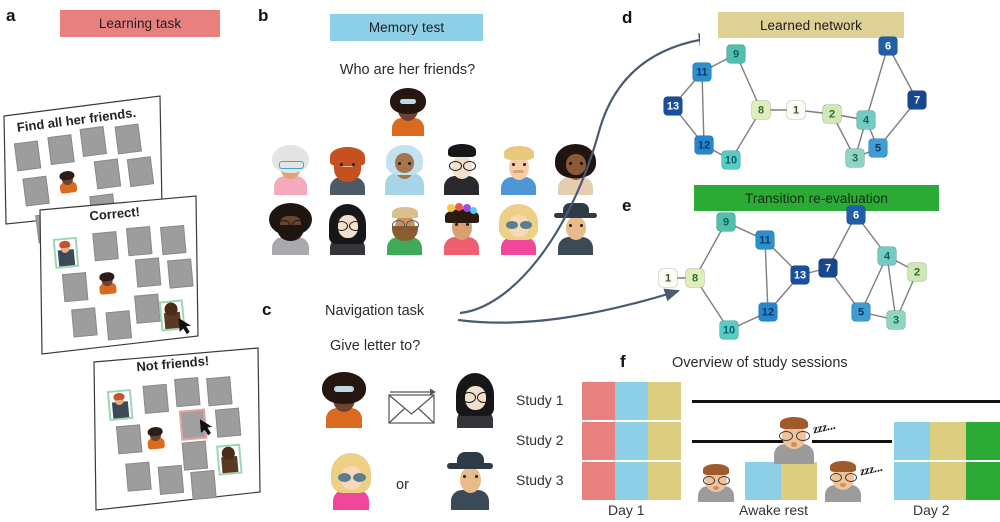  I want to click on row-label-study-3: Study 3, so click(540, 480).